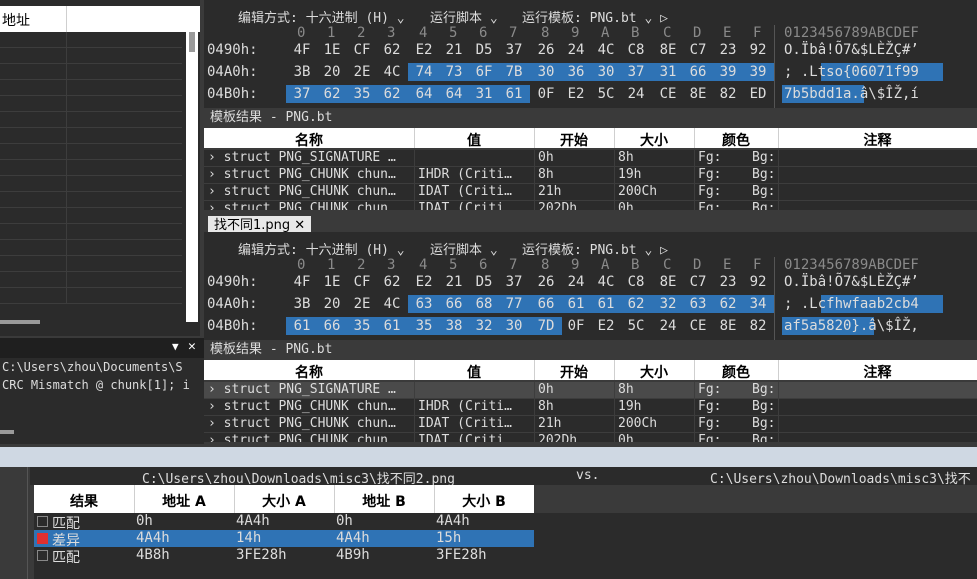  What do you see at coordinates (284, 539) in the screenshot?
I see `compare-row: 差异 4A4h 14h 4A4h 15h` at bounding box center [284, 539].